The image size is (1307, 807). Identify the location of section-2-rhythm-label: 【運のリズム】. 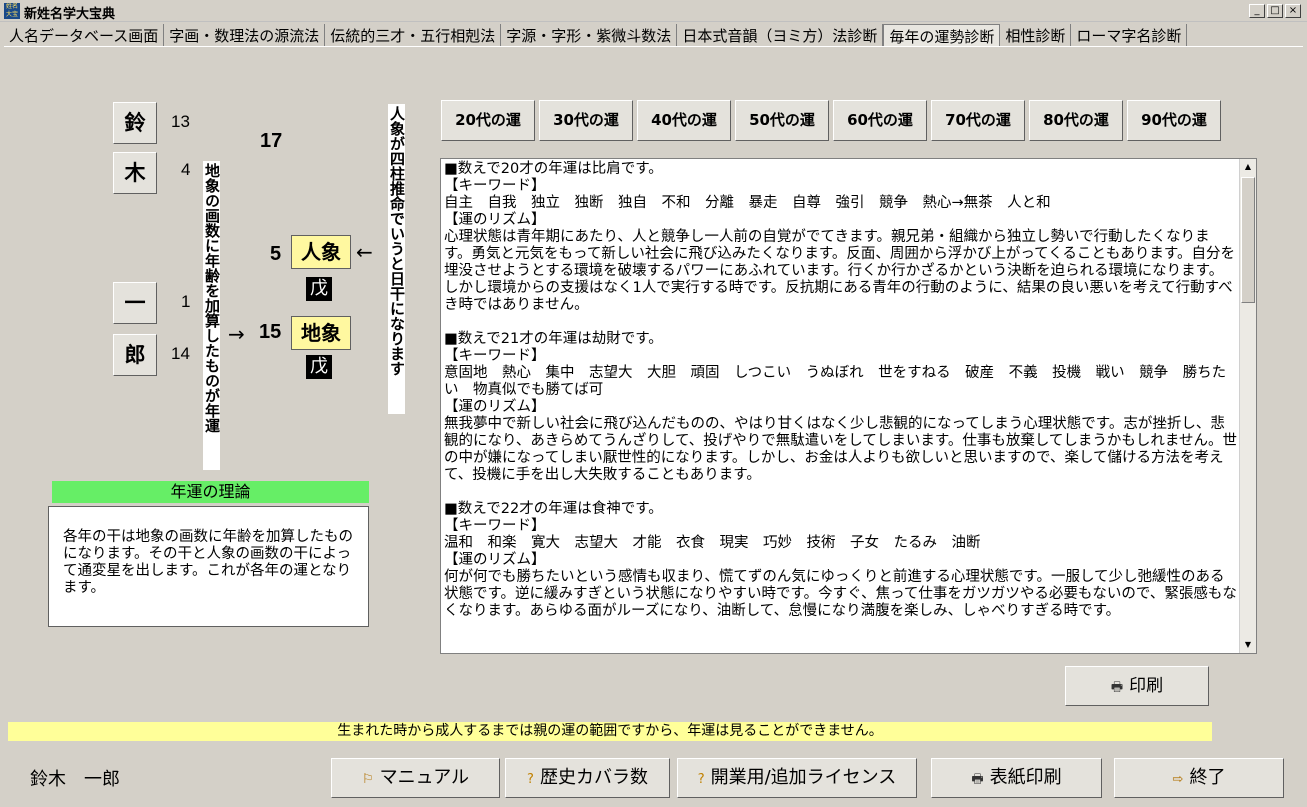
(495, 407).